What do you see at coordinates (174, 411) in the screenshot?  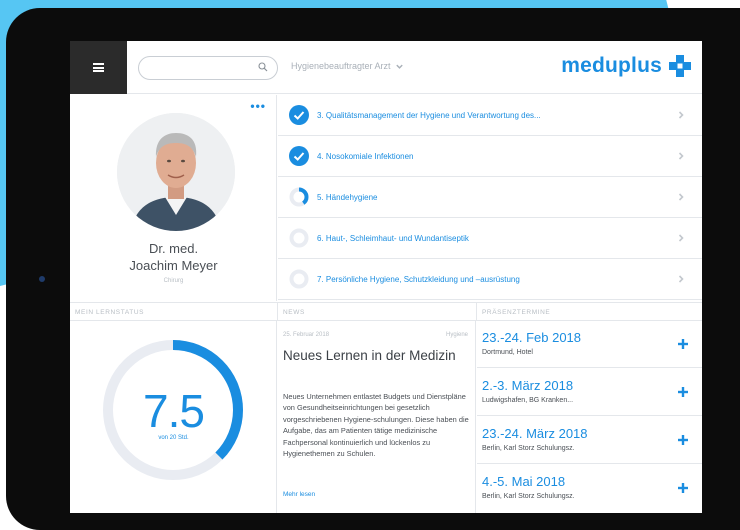 I see `status-value: 7.5` at bounding box center [174, 411].